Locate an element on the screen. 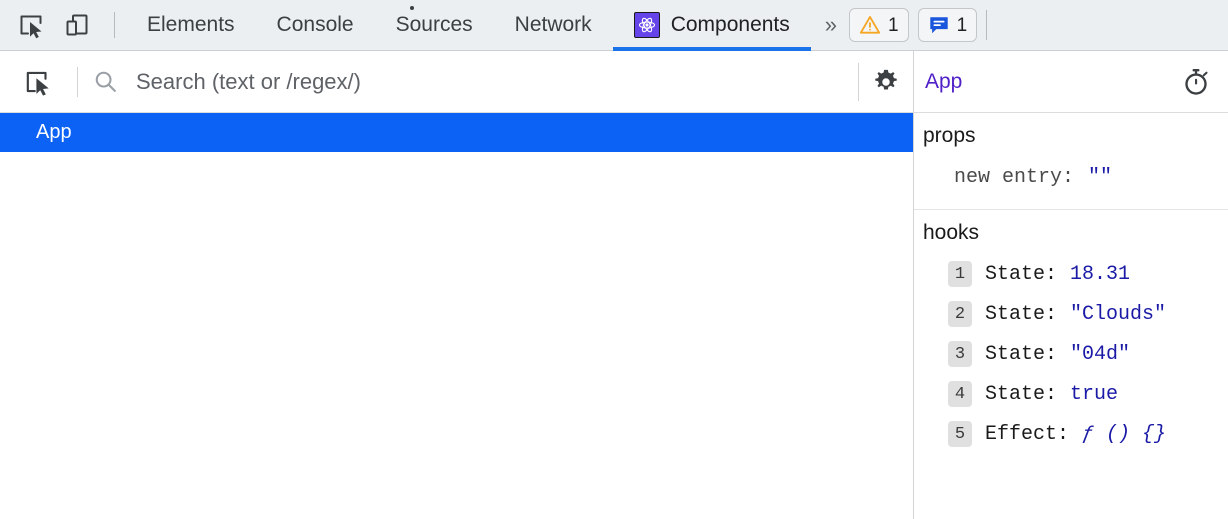 This screenshot has height=519, width=1228. search-toolbar-divider is located at coordinates (77, 81).